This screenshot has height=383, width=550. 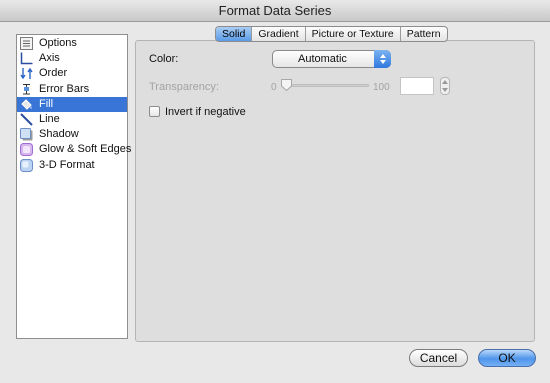 What do you see at coordinates (49, 119) in the screenshot?
I see `sidebar-item-label: Line` at bounding box center [49, 119].